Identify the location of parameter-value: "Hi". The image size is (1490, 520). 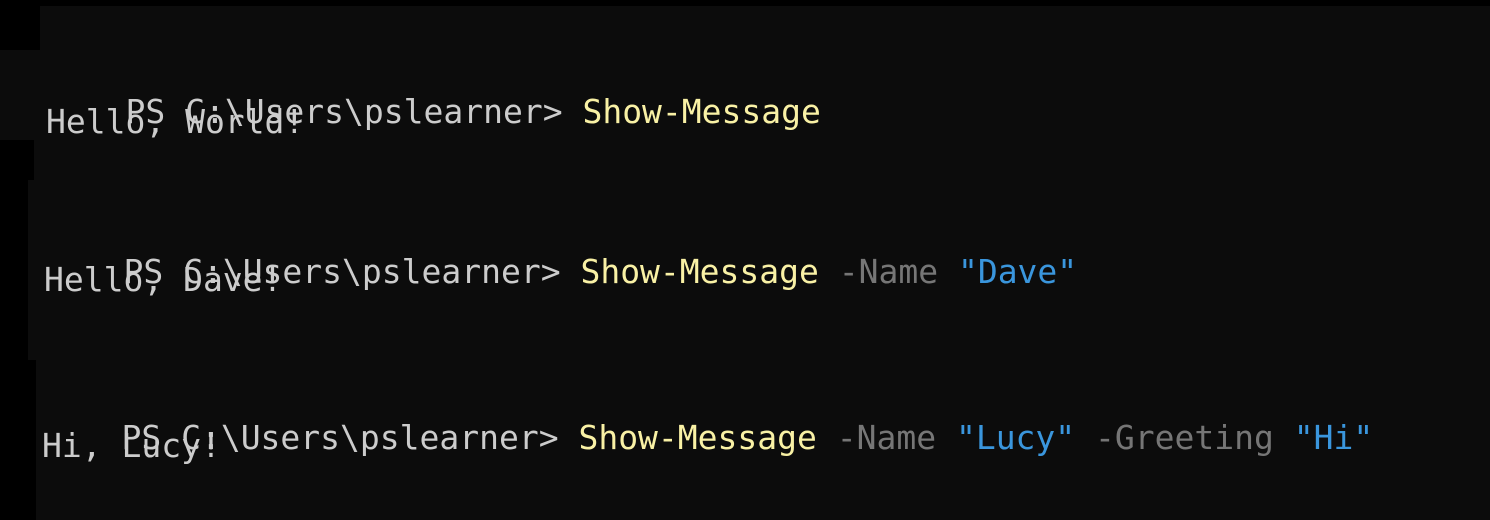
(1333, 437).